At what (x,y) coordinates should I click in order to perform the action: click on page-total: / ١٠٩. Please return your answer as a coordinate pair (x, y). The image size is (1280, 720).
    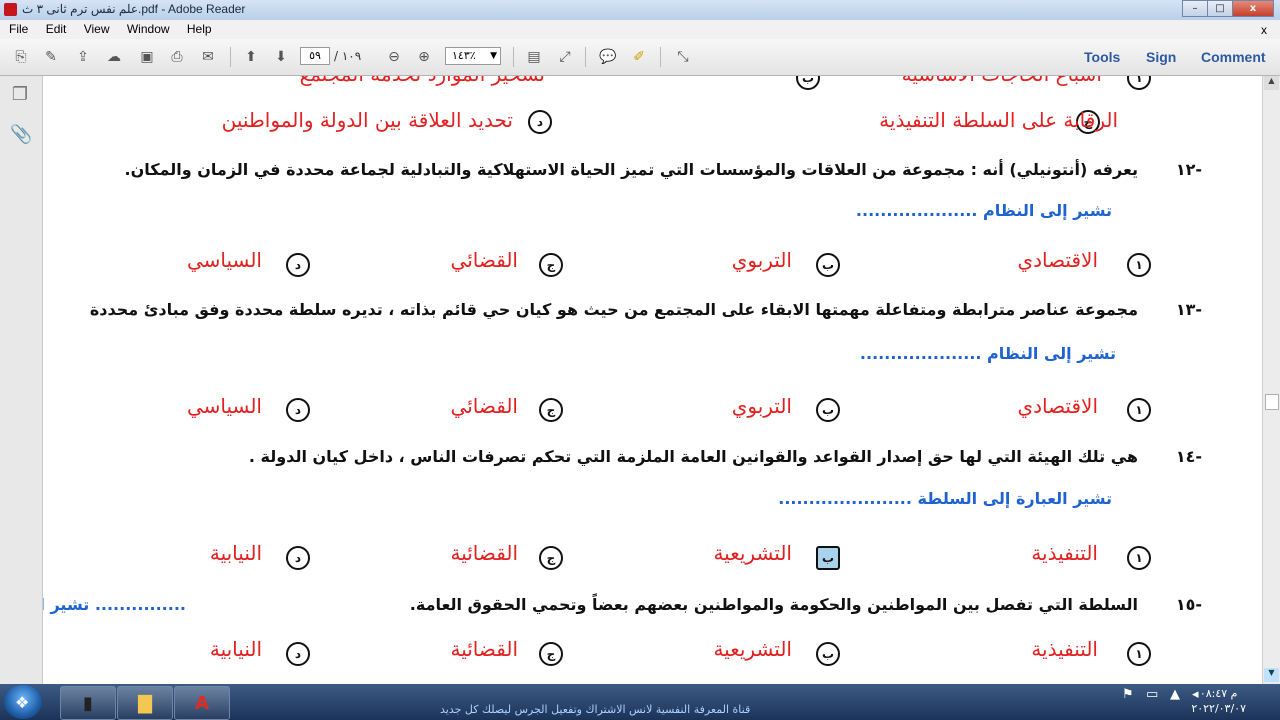
    Looking at the image, I should click on (348, 56).